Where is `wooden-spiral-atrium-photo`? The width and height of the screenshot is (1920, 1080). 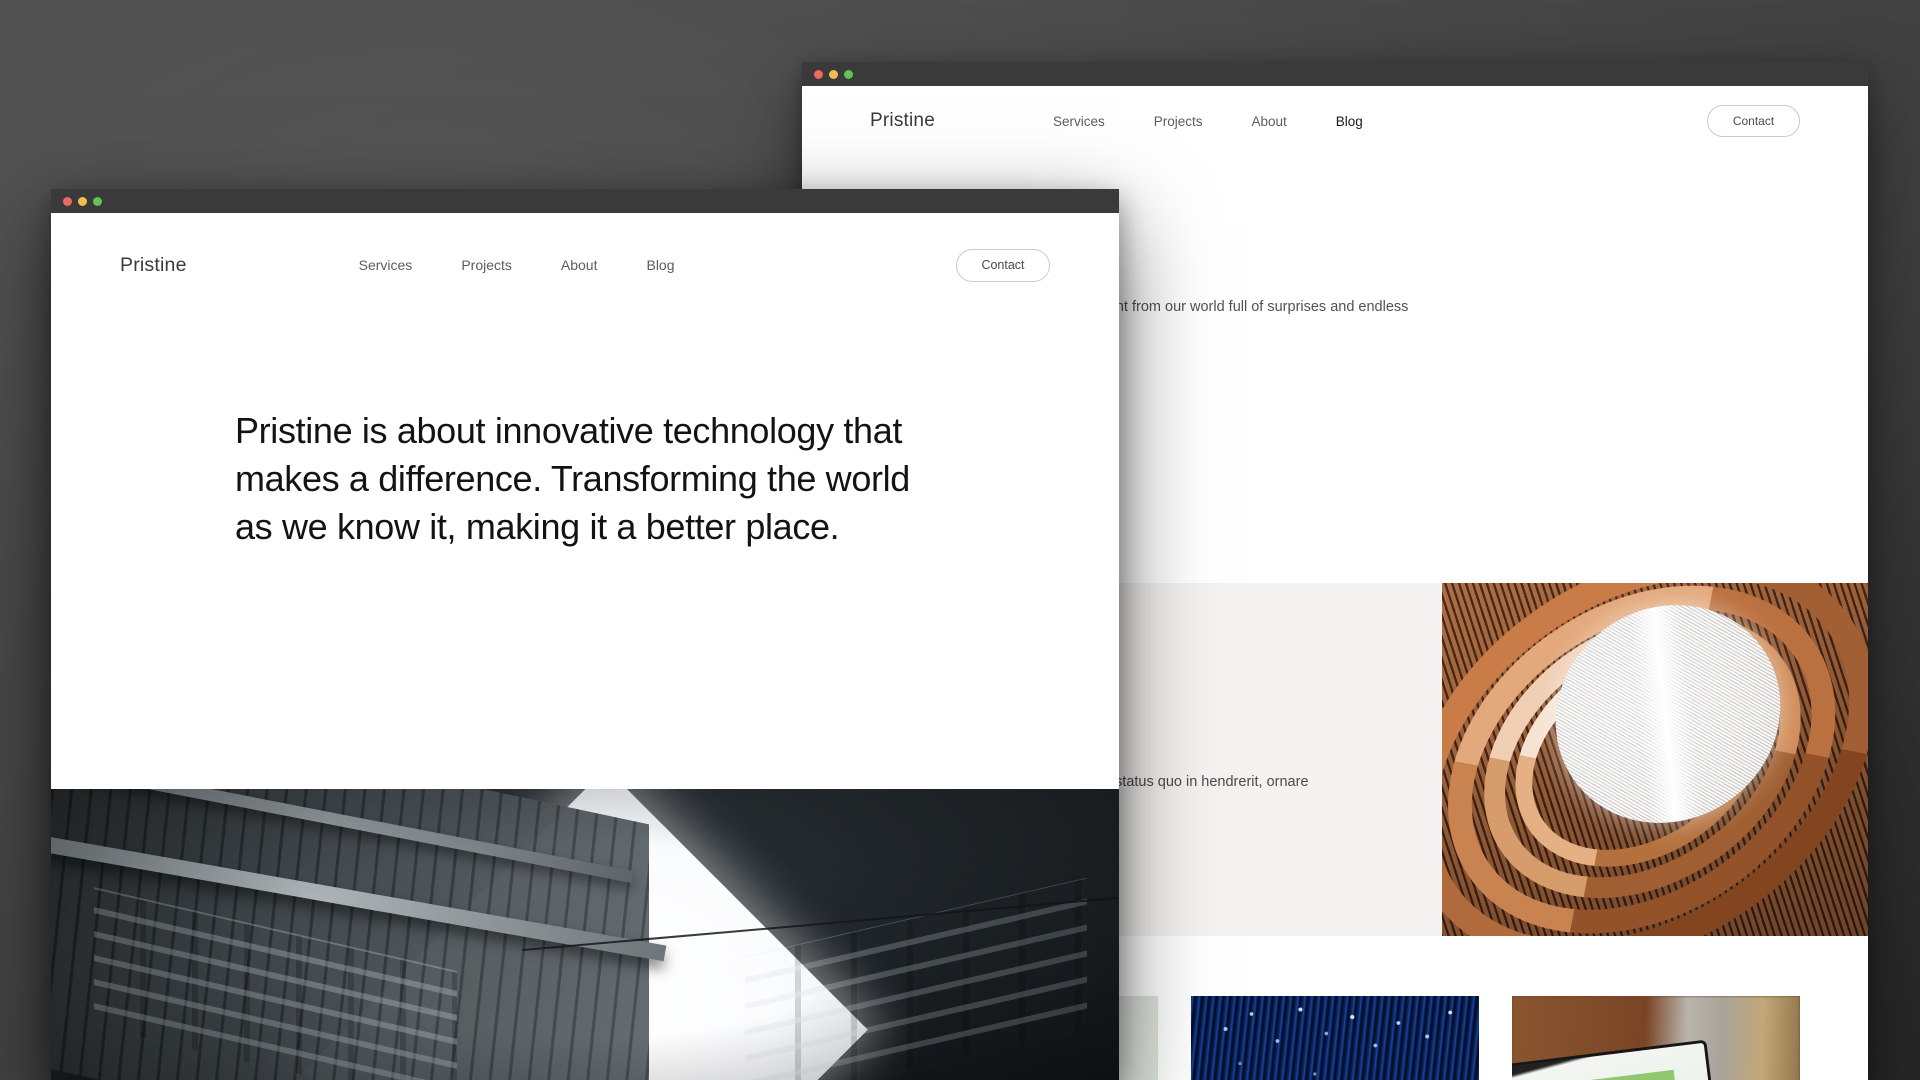
wooden-spiral-atrium-photo is located at coordinates (1655, 759).